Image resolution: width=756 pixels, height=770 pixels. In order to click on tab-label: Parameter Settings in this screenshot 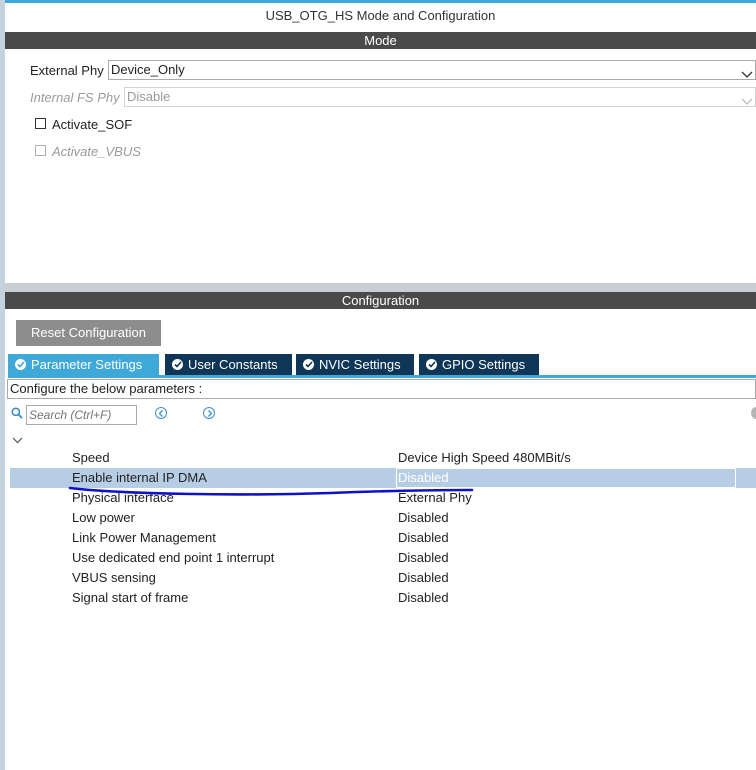, I will do `click(87, 364)`.